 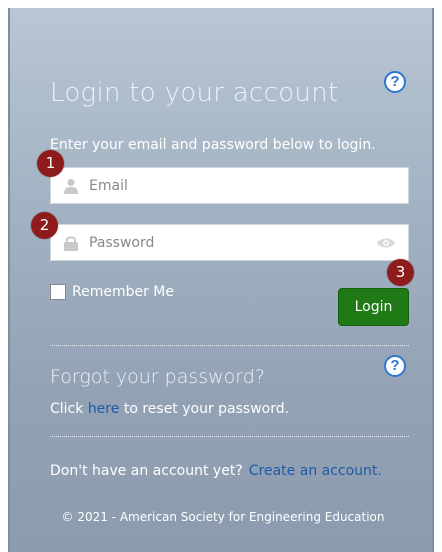 What do you see at coordinates (104, 409) in the screenshot?
I see `reset-password-link: here` at bounding box center [104, 409].